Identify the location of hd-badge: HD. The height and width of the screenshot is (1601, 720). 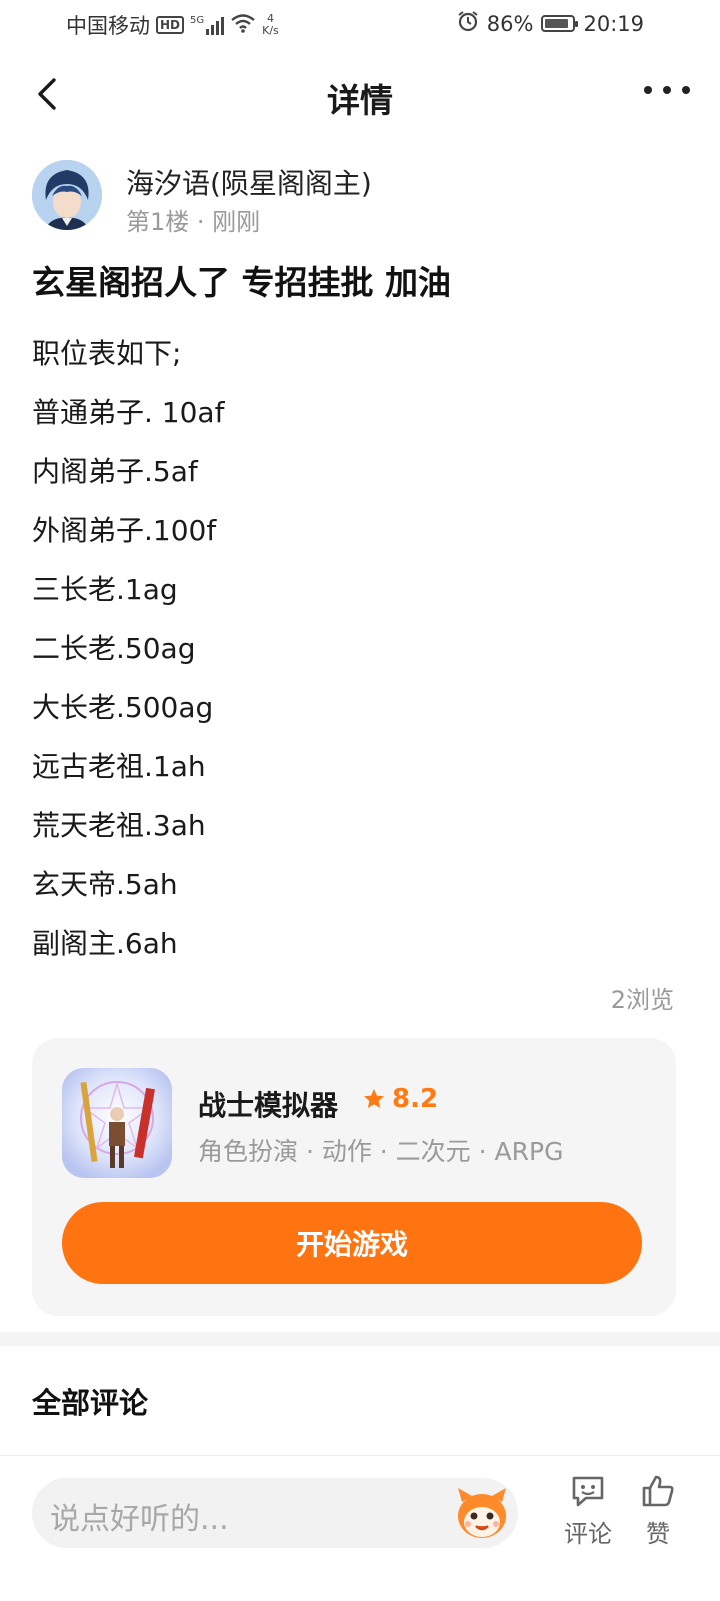
(170, 25).